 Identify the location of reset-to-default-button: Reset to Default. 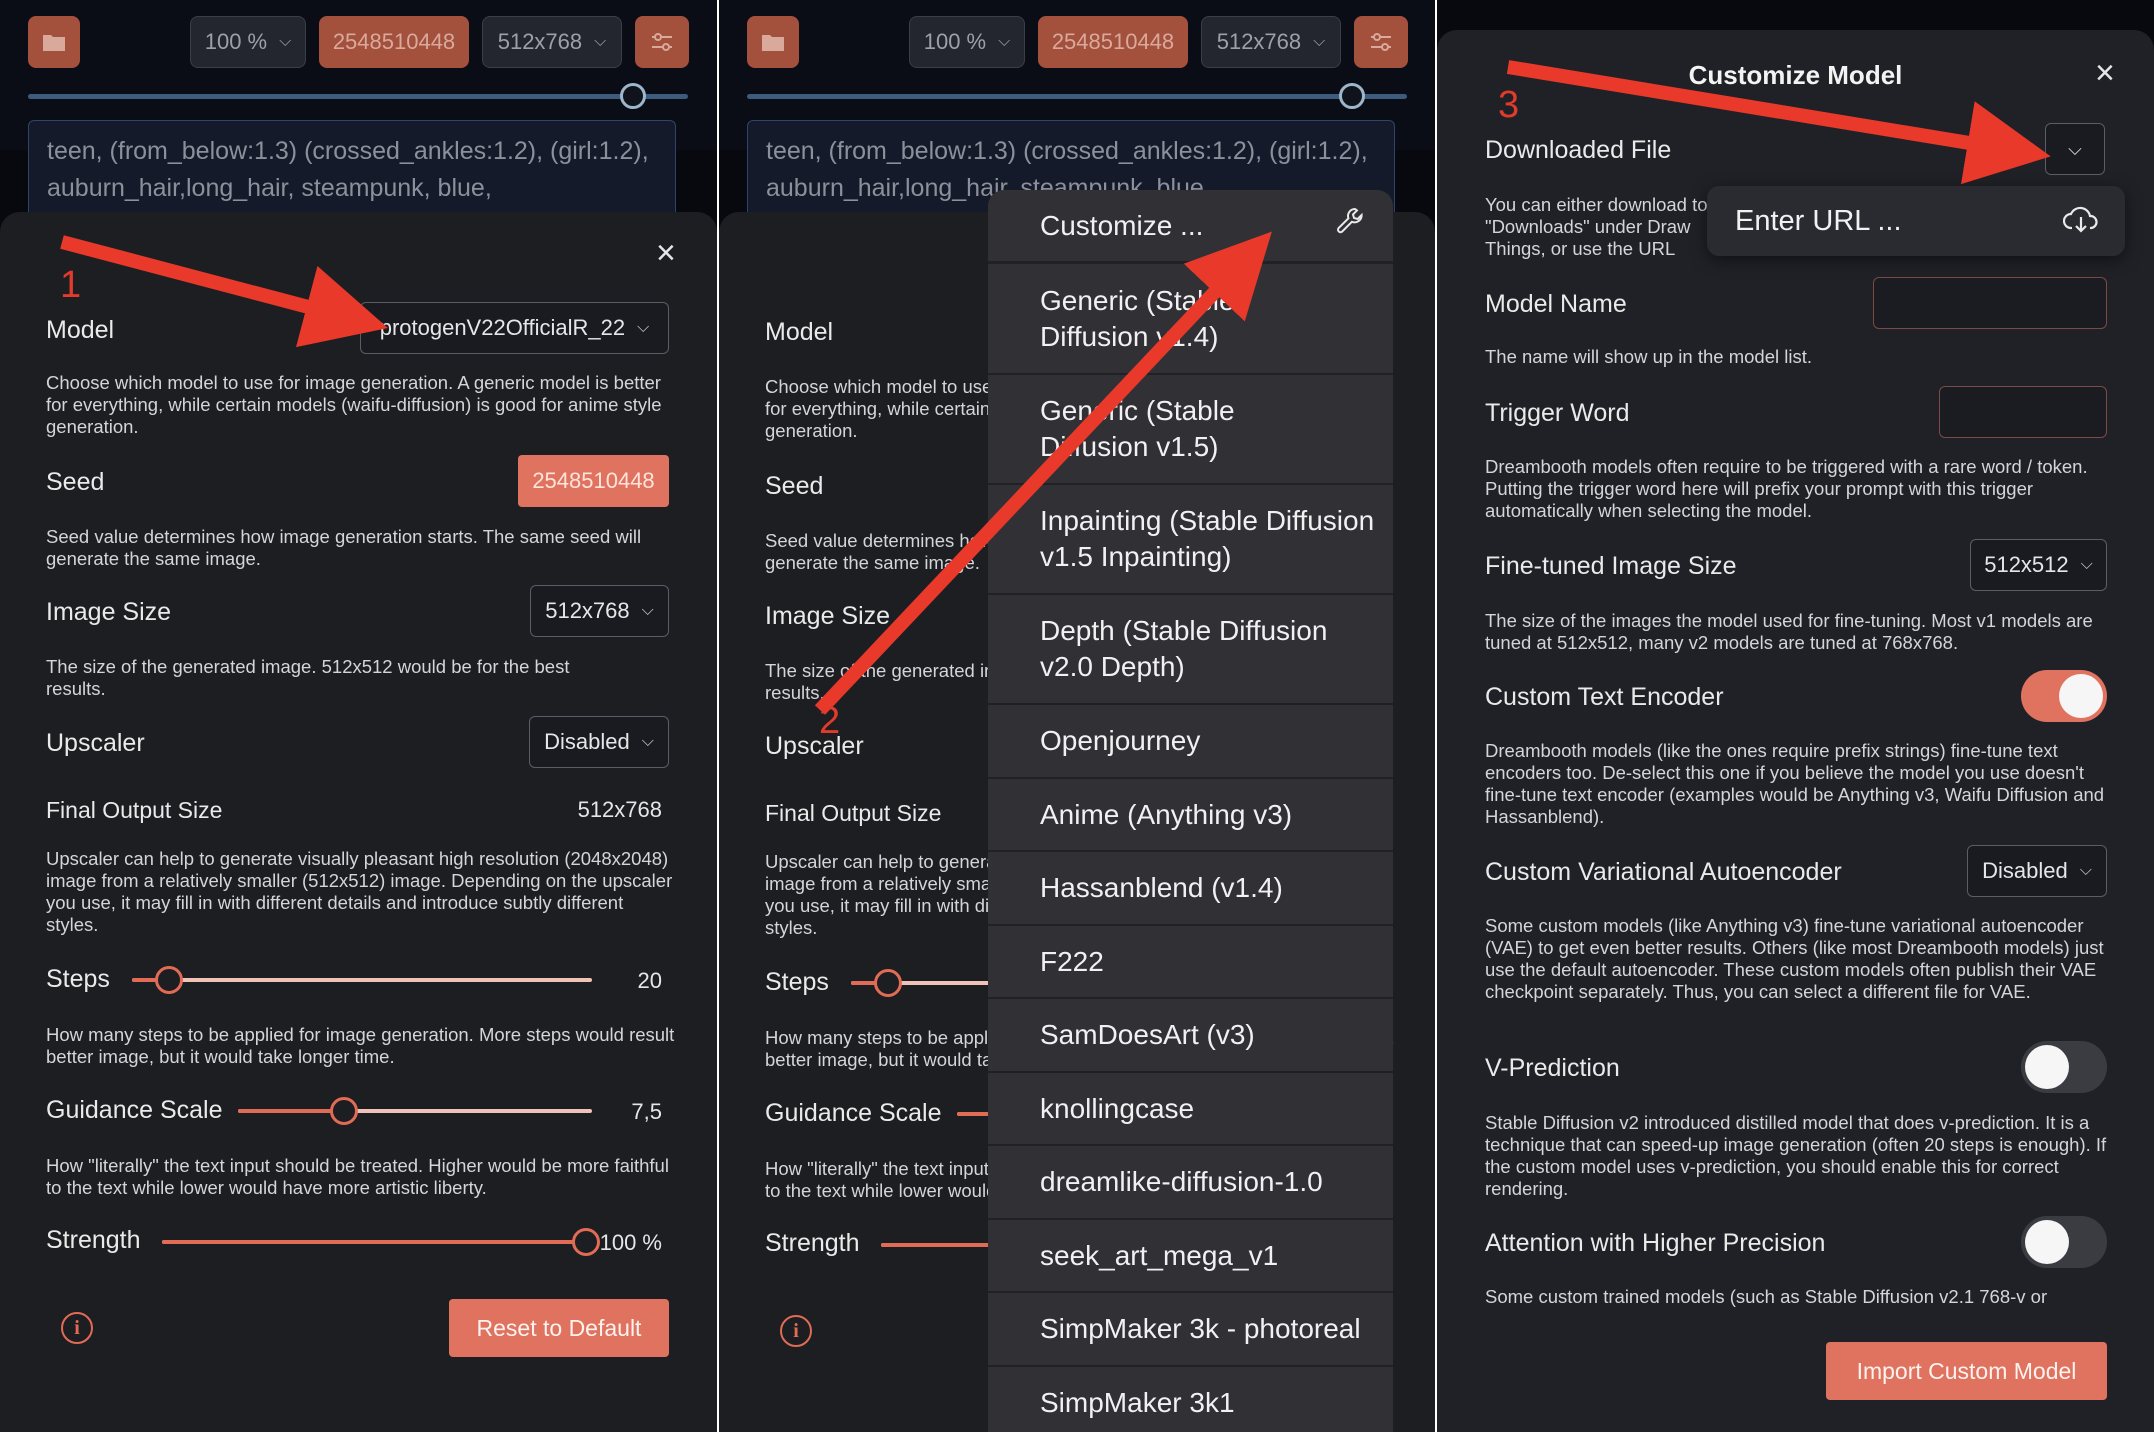
(559, 1328).